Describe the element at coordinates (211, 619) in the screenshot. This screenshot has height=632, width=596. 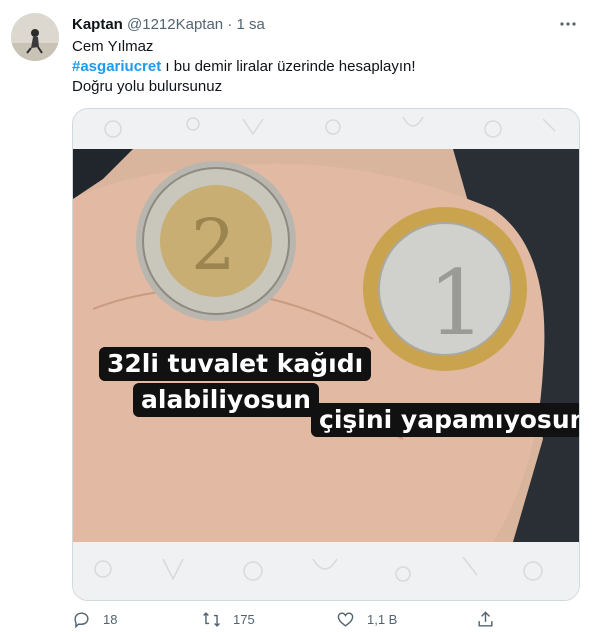
I see `retweet-icon` at that location.